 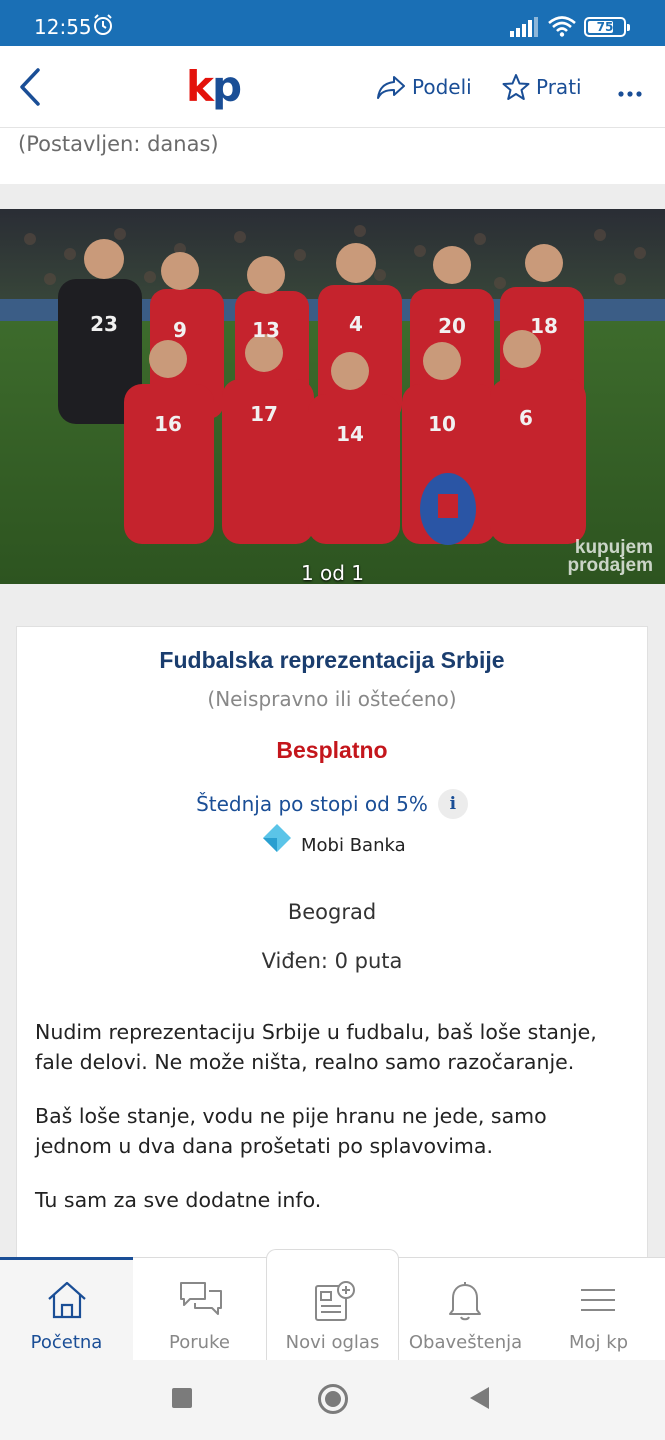 I want to click on jersey-number: 10, so click(x=442, y=424).